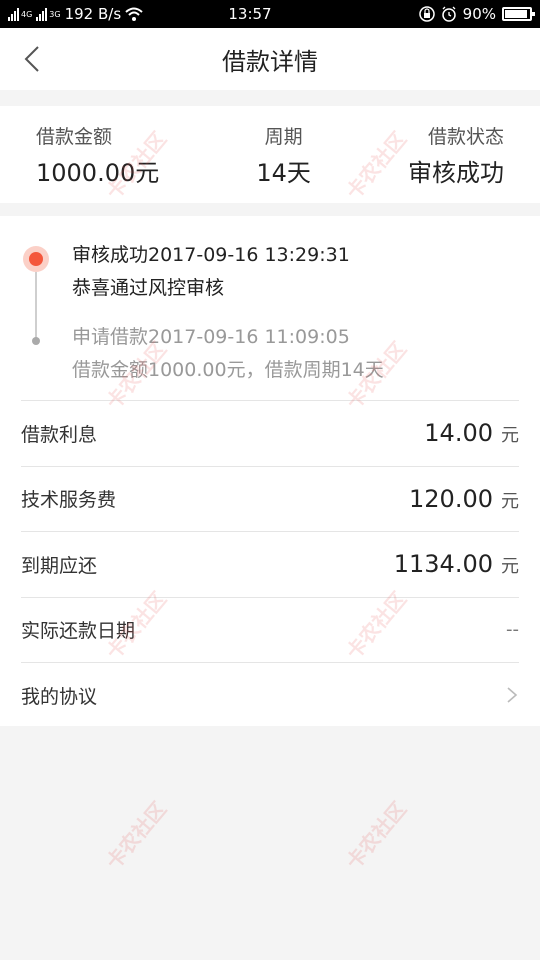 The image size is (540, 960). I want to click on timeline-past-dot, so click(36, 341).